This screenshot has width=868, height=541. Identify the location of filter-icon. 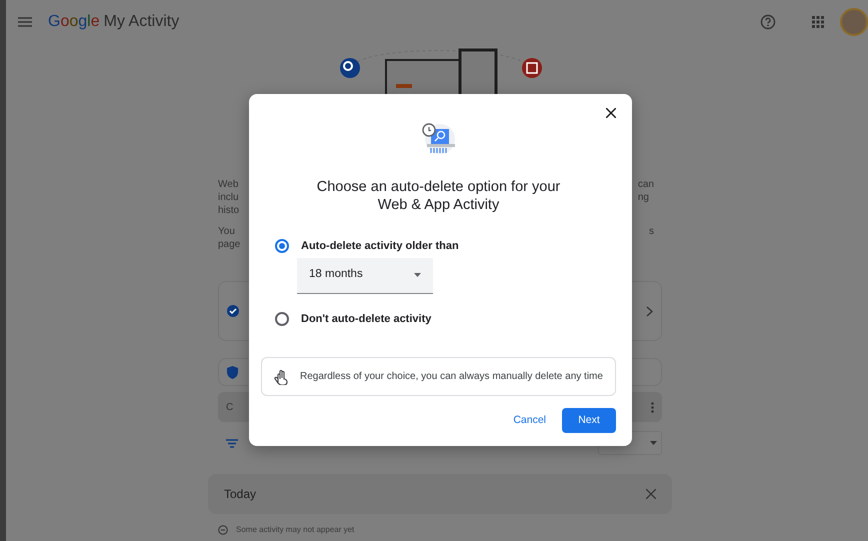
(232, 443).